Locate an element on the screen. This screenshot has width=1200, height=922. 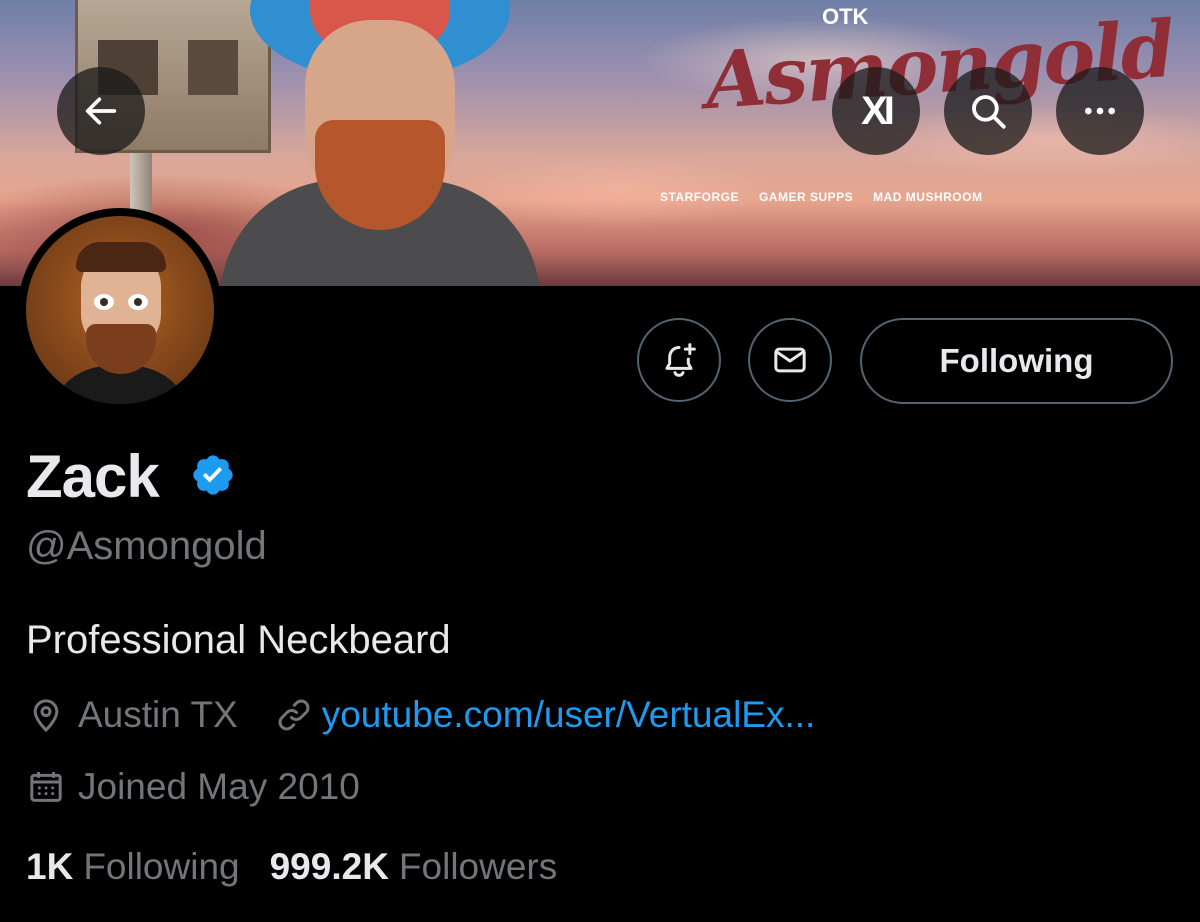
following-label: Following is located at coordinates (161, 866).